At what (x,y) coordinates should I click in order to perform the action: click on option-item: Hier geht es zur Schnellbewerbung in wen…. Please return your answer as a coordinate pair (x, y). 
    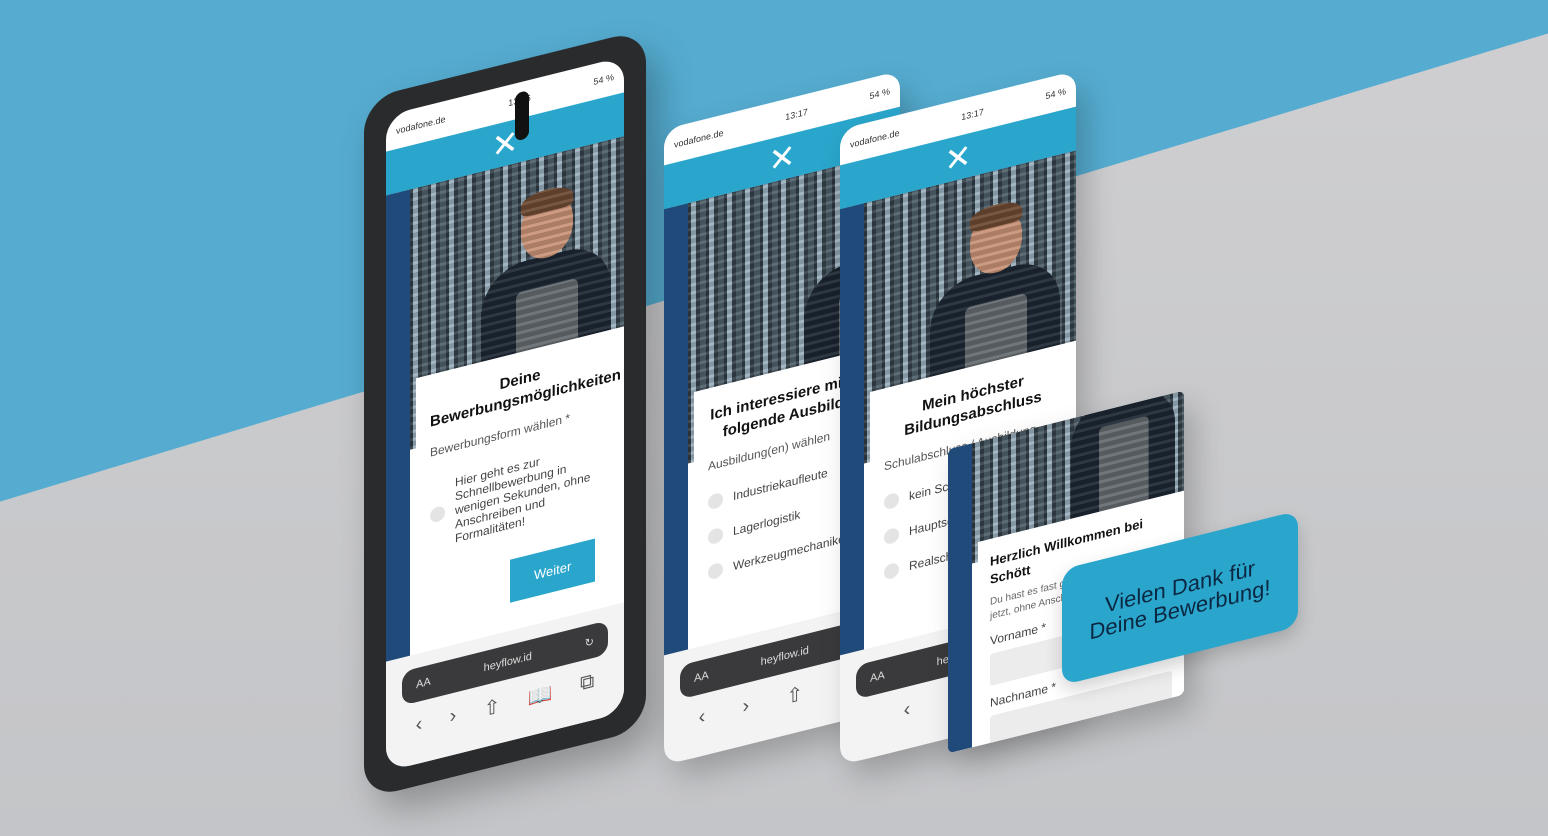
    Looking at the image, I should click on (520, 493).